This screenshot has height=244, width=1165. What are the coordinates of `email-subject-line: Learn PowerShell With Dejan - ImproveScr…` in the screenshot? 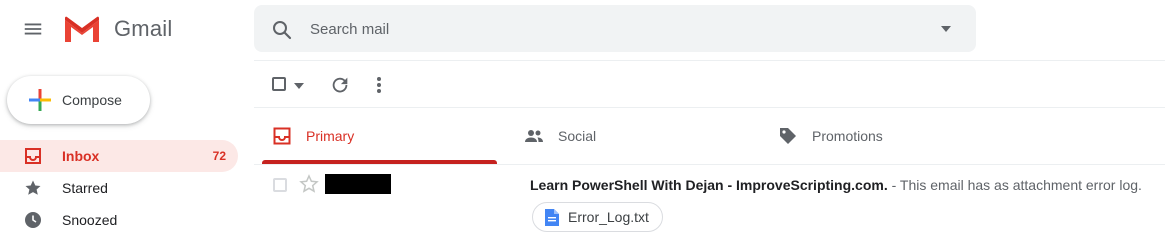 It's located at (836, 185).